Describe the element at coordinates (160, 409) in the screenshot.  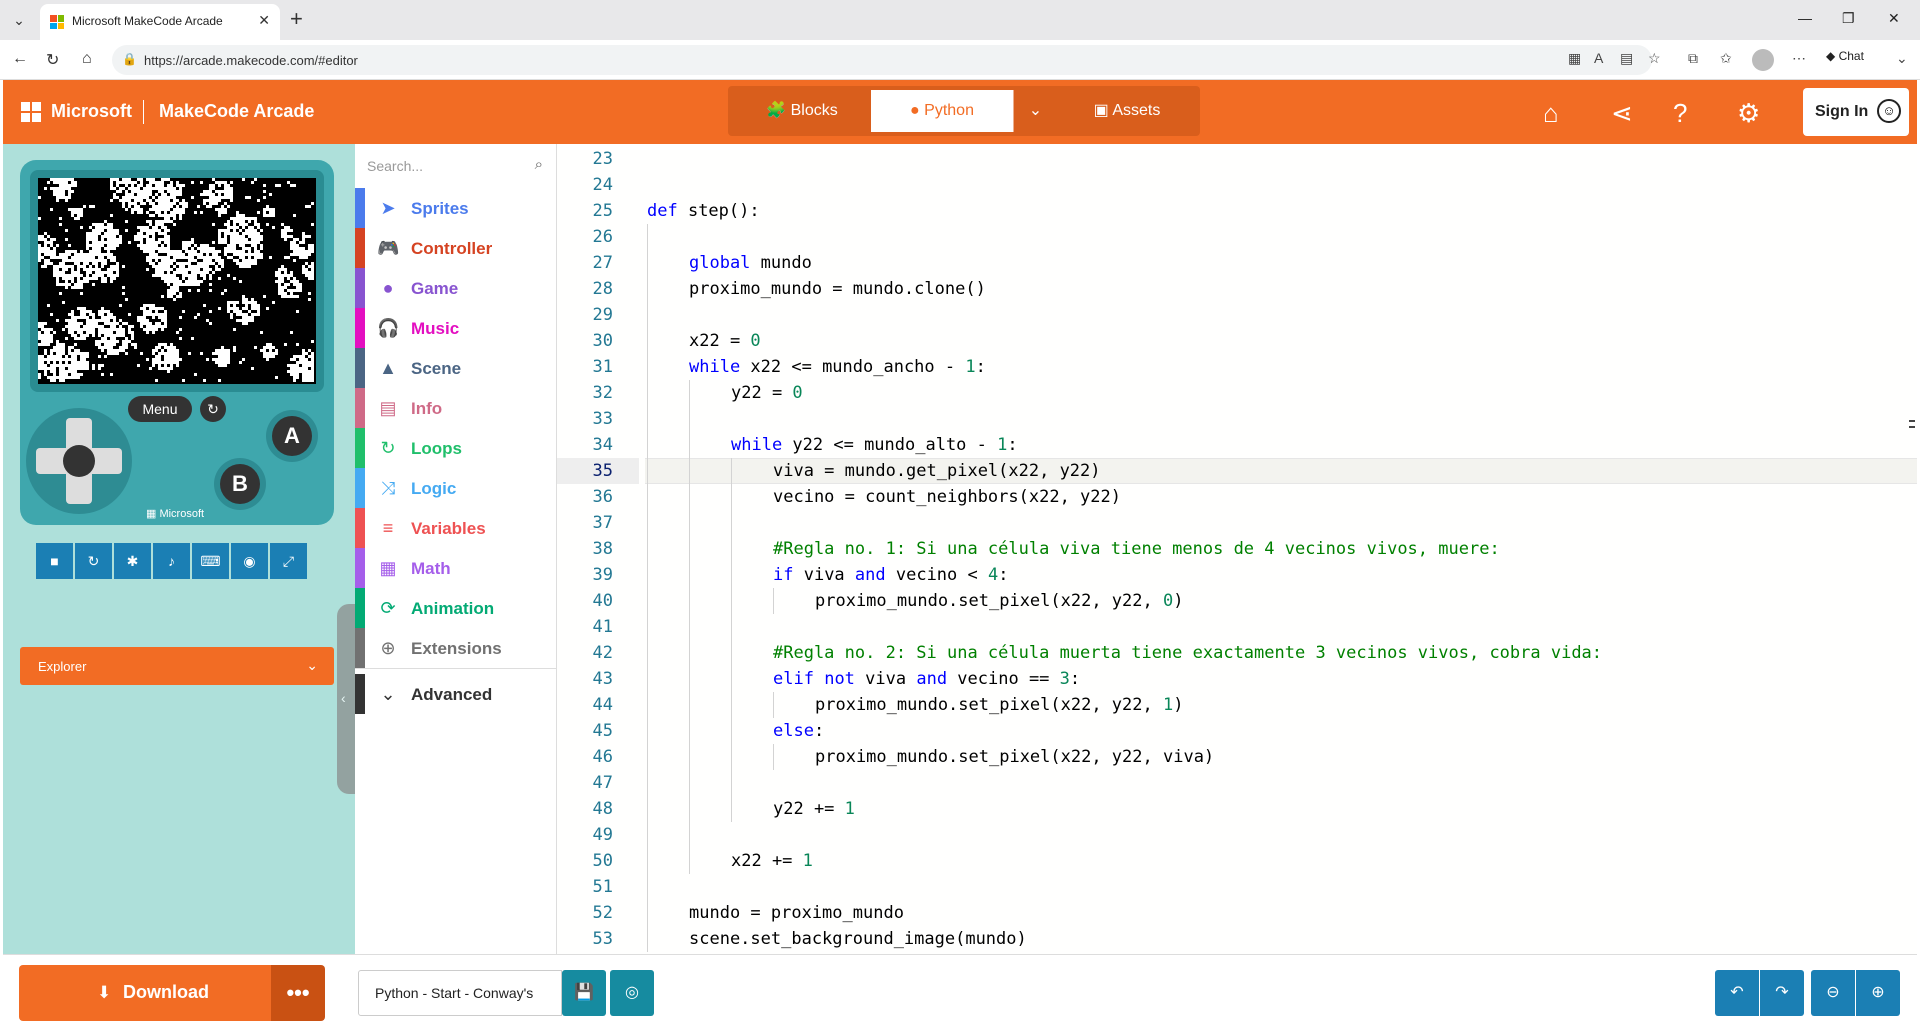
I see `menu-button: Menu` at that location.